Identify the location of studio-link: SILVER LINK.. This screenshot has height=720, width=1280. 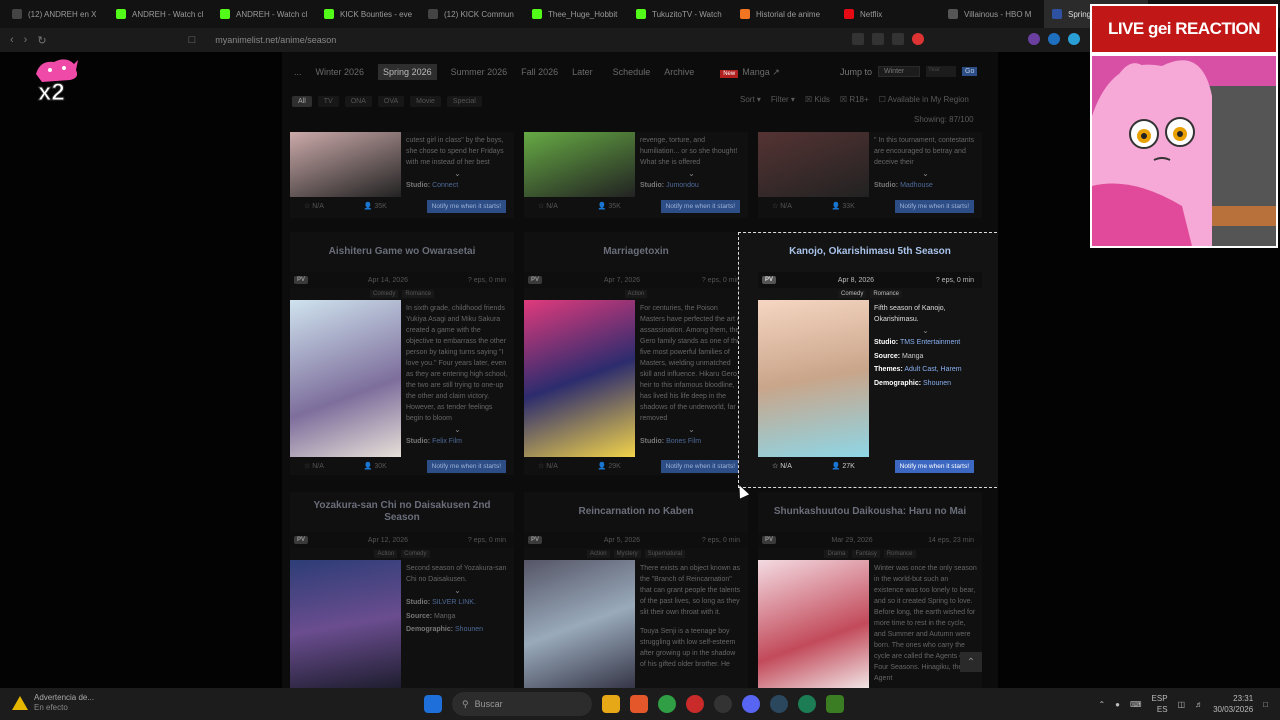
(454, 602).